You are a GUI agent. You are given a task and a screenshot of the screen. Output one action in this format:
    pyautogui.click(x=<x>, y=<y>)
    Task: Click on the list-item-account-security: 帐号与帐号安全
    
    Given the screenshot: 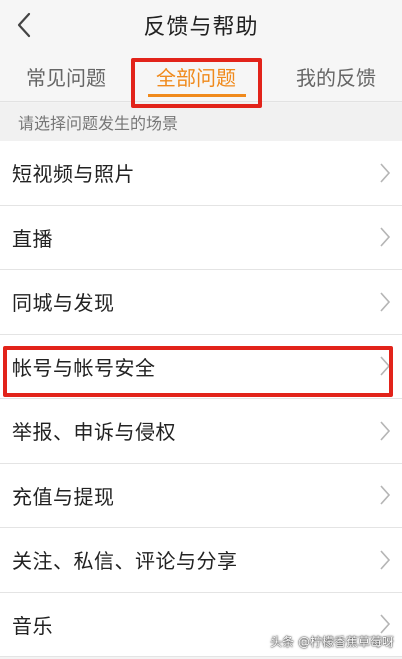 What is the action you would take?
    pyautogui.click(x=201, y=366)
    